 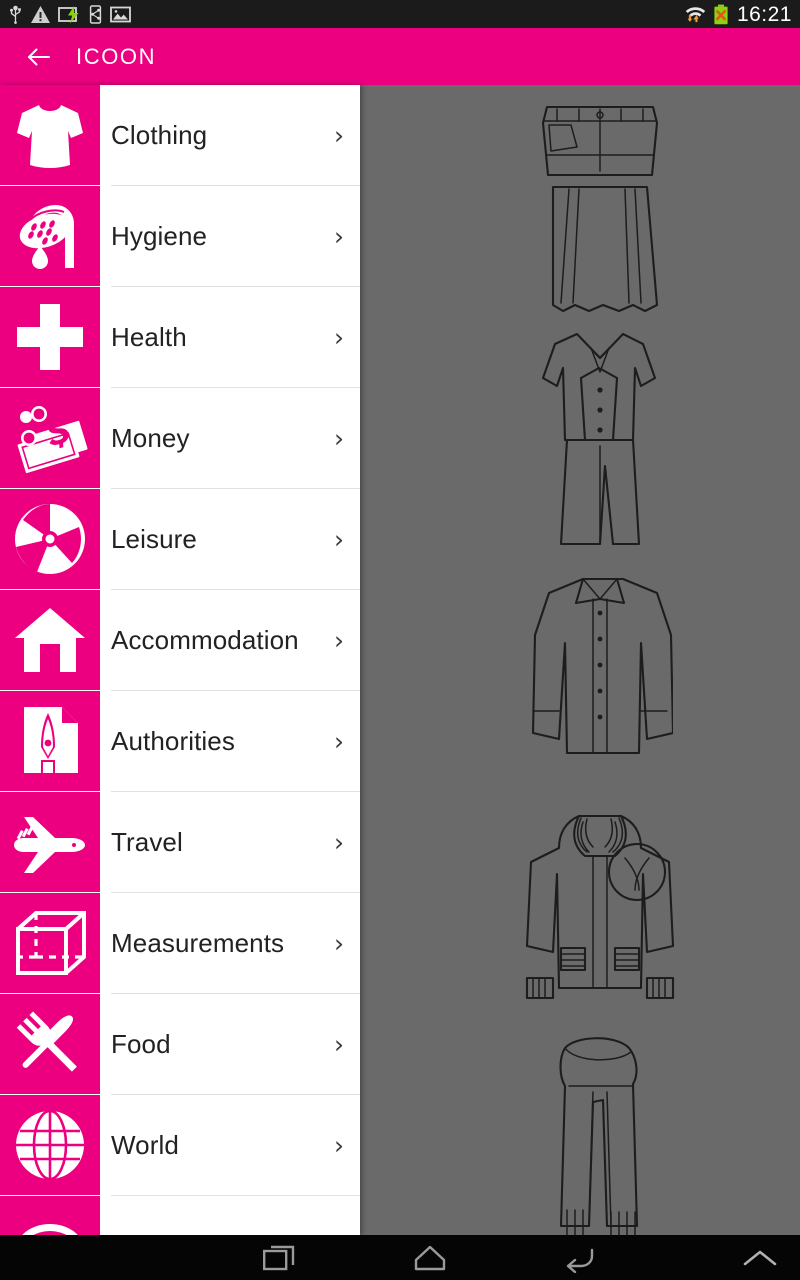 I want to click on back-icon, so click(x=580, y=1260).